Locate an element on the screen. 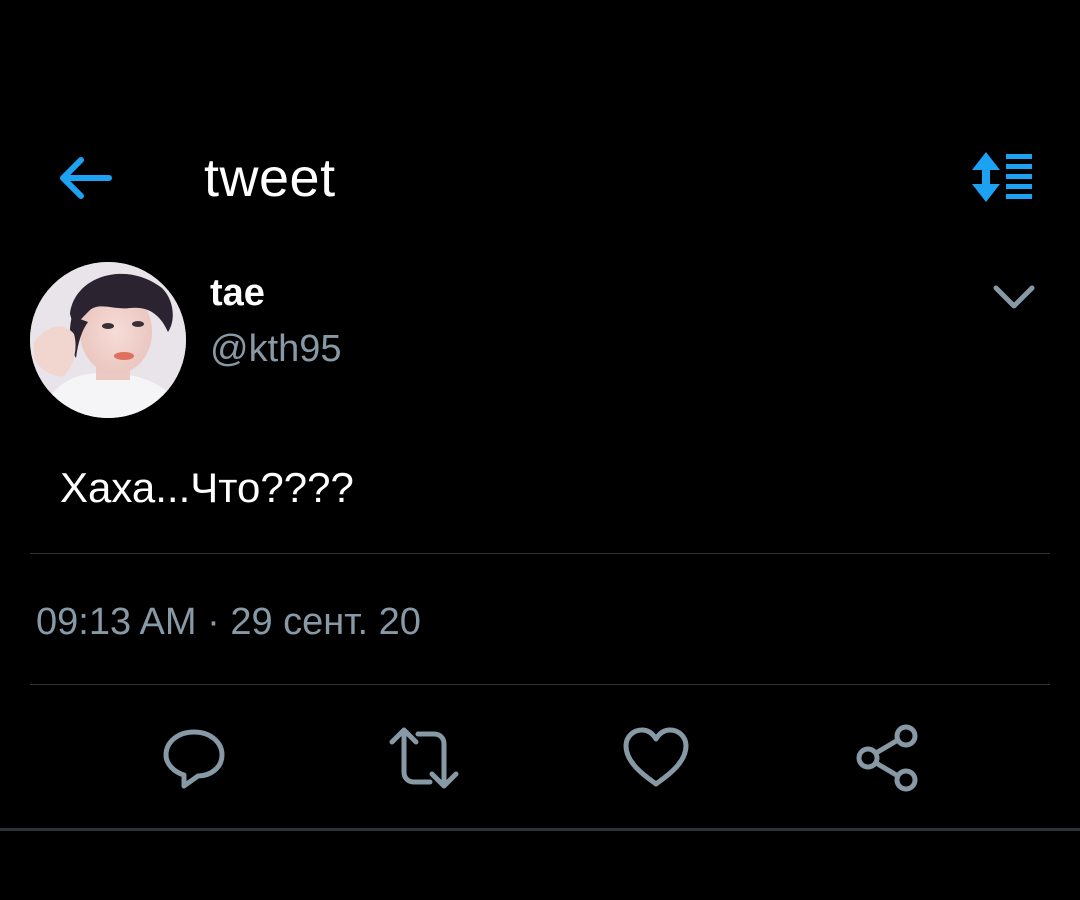 The image size is (1080, 900). tweet-options-button is located at coordinates (1014, 298).